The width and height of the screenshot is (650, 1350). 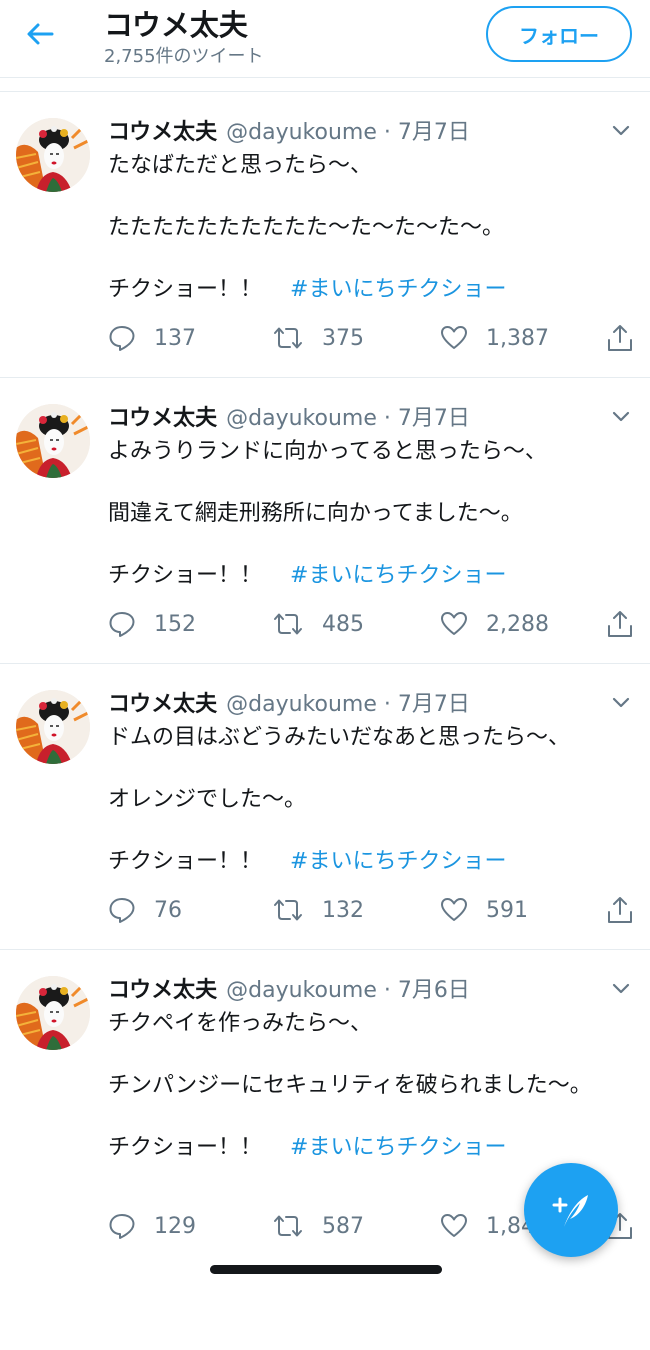 What do you see at coordinates (176, 25) in the screenshot?
I see `profile-name: コウメ太夫` at bounding box center [176, 25].